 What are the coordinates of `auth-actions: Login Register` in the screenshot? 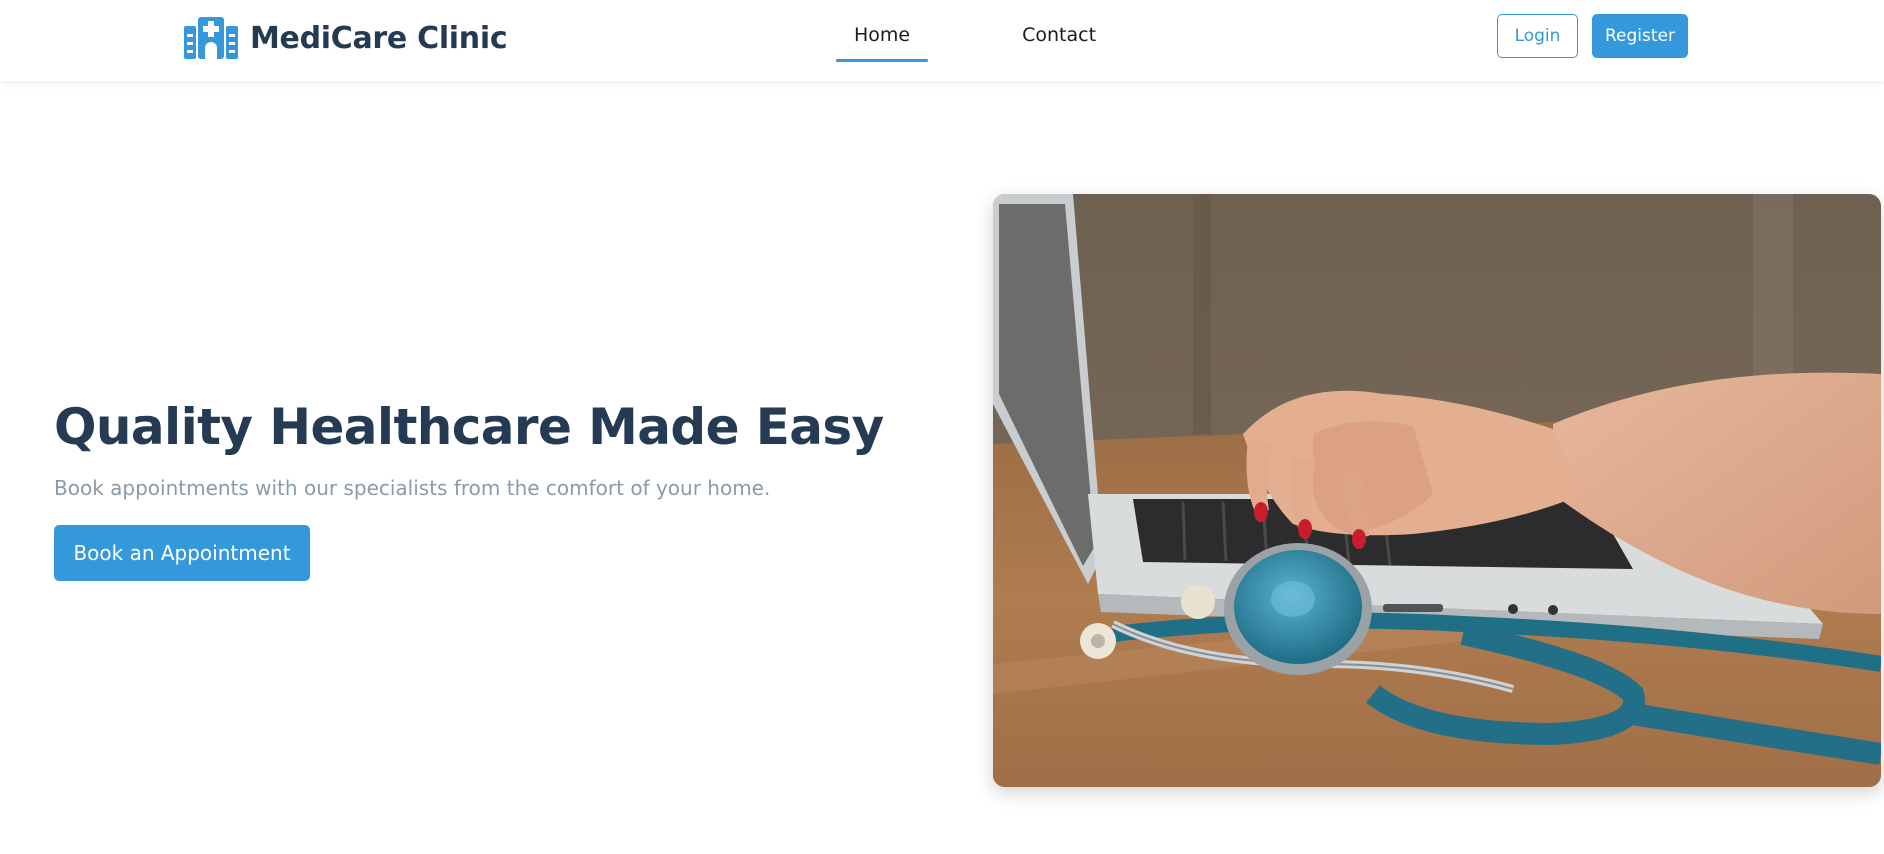 It's located at (1592, 36).